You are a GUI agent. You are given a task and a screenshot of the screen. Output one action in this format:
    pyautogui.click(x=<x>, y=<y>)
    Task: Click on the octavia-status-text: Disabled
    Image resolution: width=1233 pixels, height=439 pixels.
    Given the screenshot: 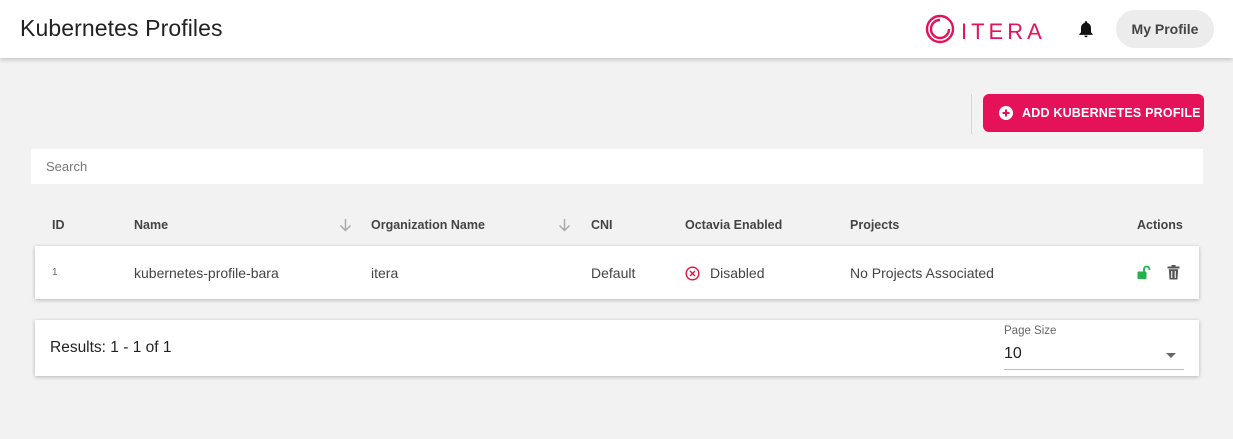 What is the action you would take?
    pyautogui.click(x=737, y=273)
    